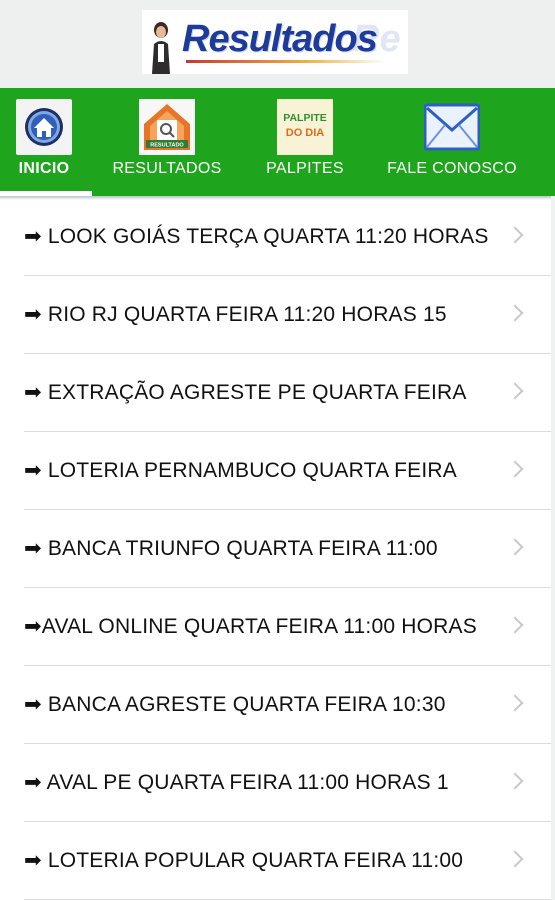  I want to click on logo-text: Resultados, so click(280, 39).